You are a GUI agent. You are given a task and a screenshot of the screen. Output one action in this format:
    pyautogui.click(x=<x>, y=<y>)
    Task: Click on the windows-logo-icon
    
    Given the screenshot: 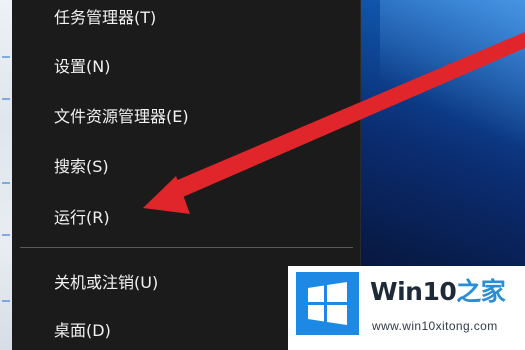 What is the action you would take?
    pyautogui.click(x=327, y=303)
    